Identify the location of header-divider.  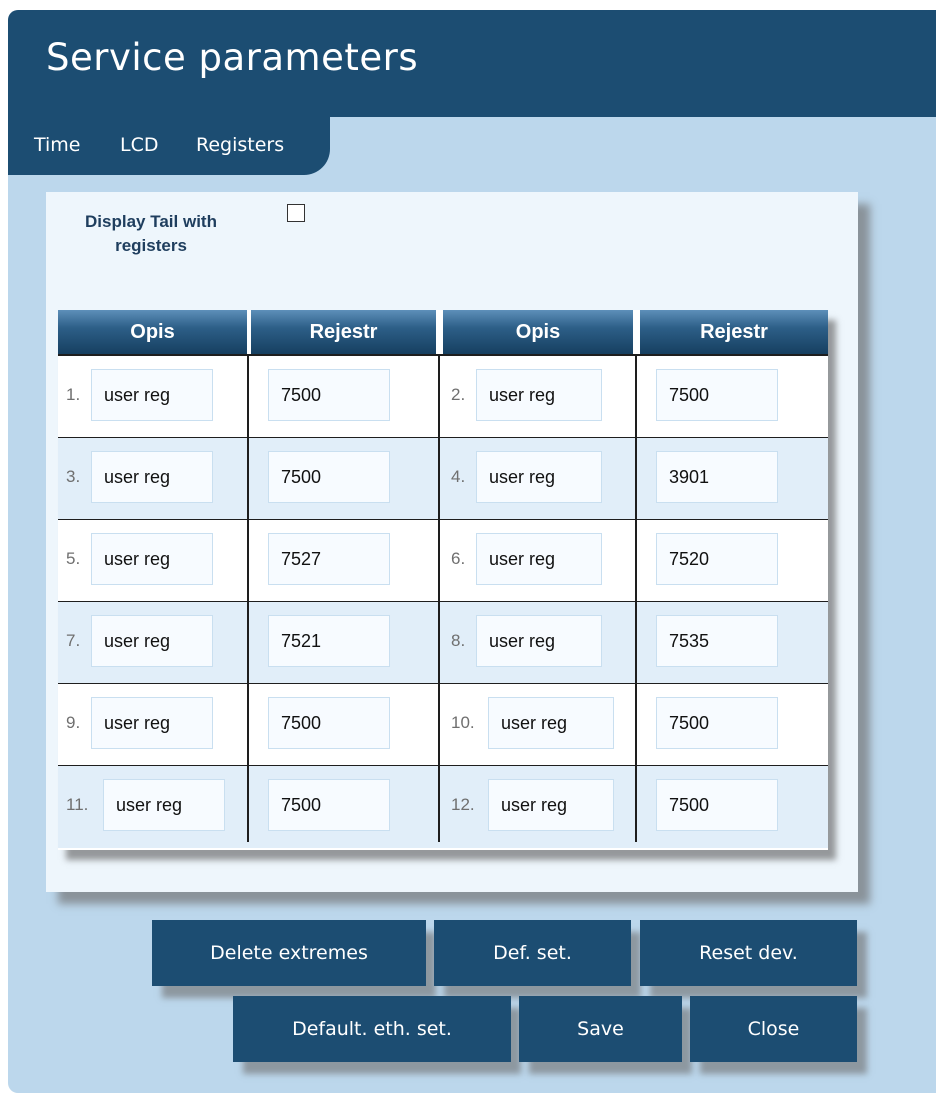
(443, 355).